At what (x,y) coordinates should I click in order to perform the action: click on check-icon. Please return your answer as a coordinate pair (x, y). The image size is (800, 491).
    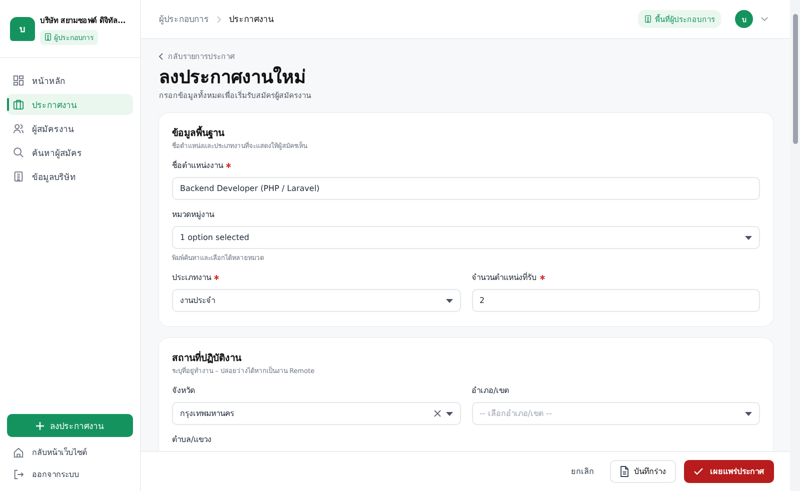
    Looking at the image, I should click on (698, 471).